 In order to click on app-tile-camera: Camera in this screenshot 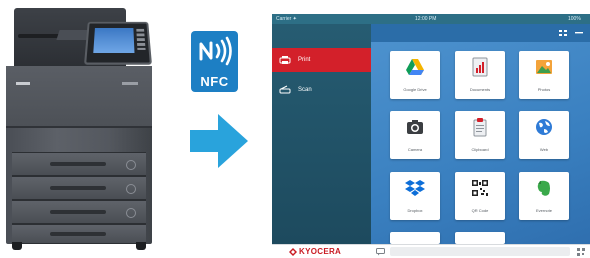, I will do `click(415, 135)`.